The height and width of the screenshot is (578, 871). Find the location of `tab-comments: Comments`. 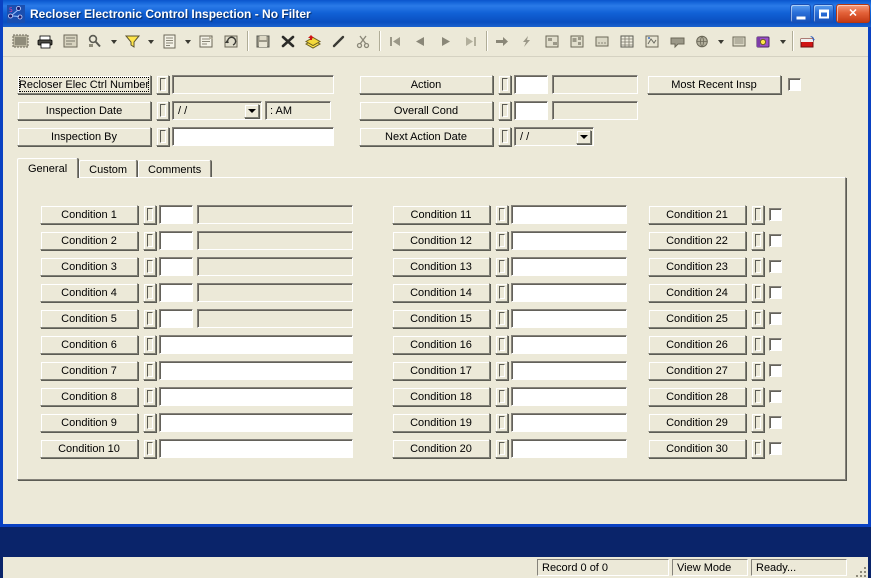

tab-comments: Comments is located at coordinates (175, 169).